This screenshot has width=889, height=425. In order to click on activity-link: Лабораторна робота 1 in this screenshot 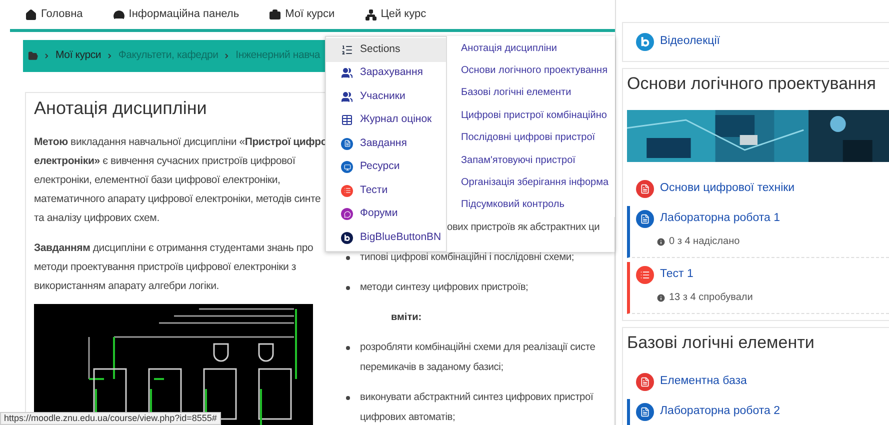, I will do `click(720, 219)`.